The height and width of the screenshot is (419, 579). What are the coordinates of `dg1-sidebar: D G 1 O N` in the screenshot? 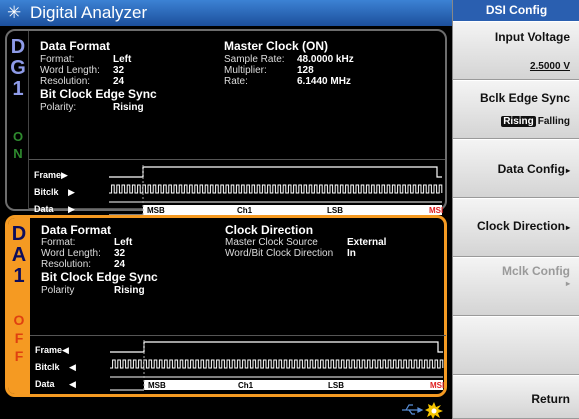 It's located at (18, 120).